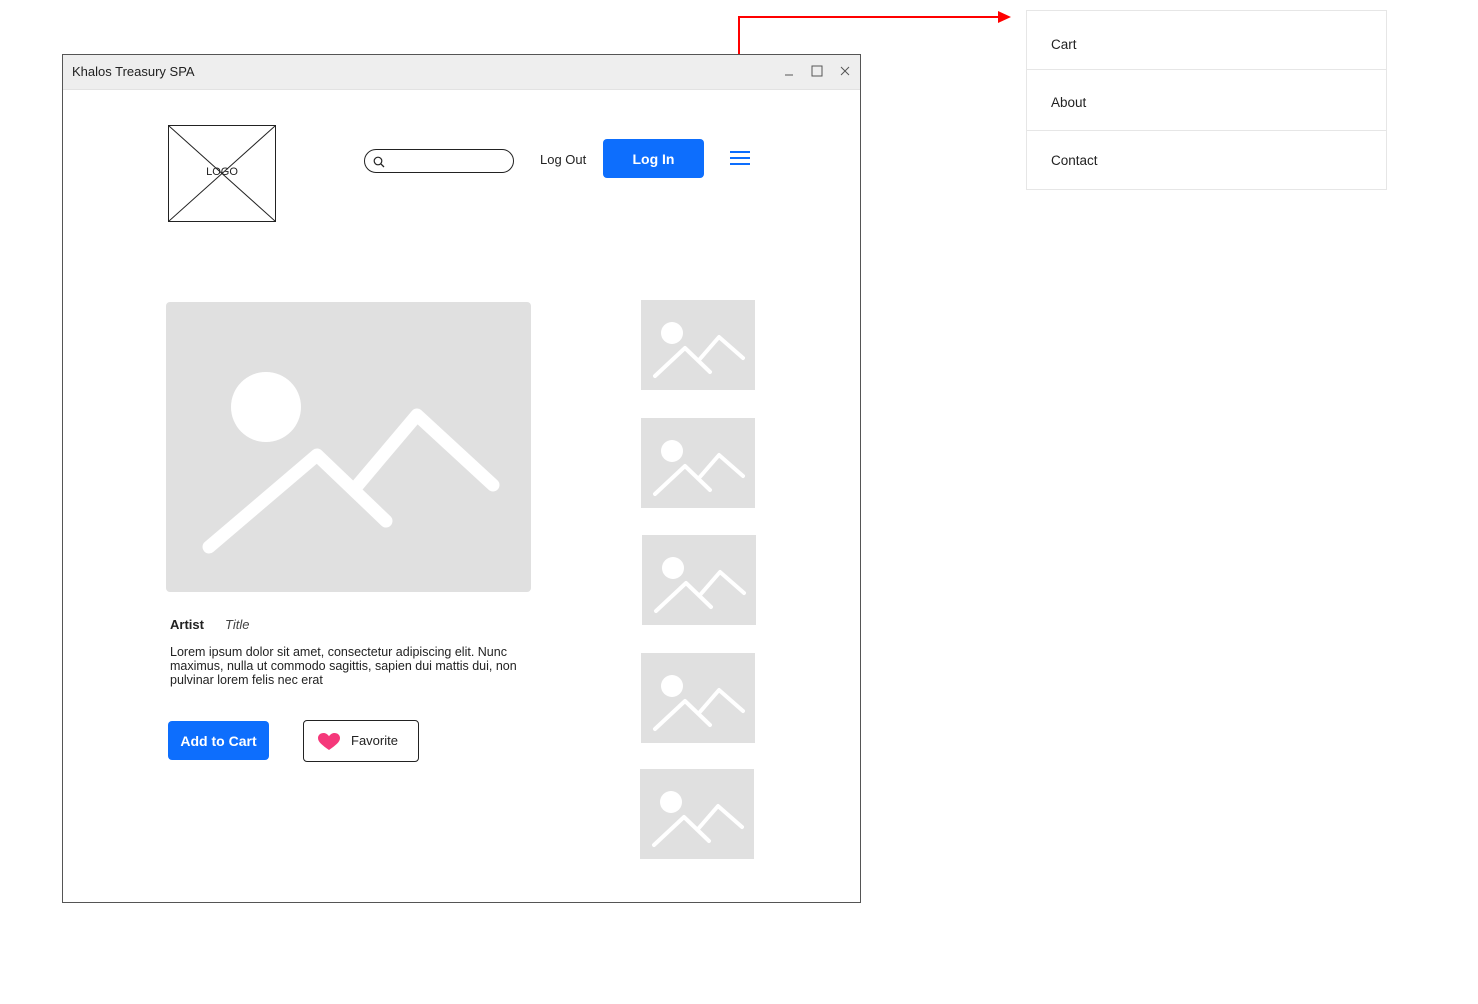  I want to click on heart-icon, so click(329, 741).